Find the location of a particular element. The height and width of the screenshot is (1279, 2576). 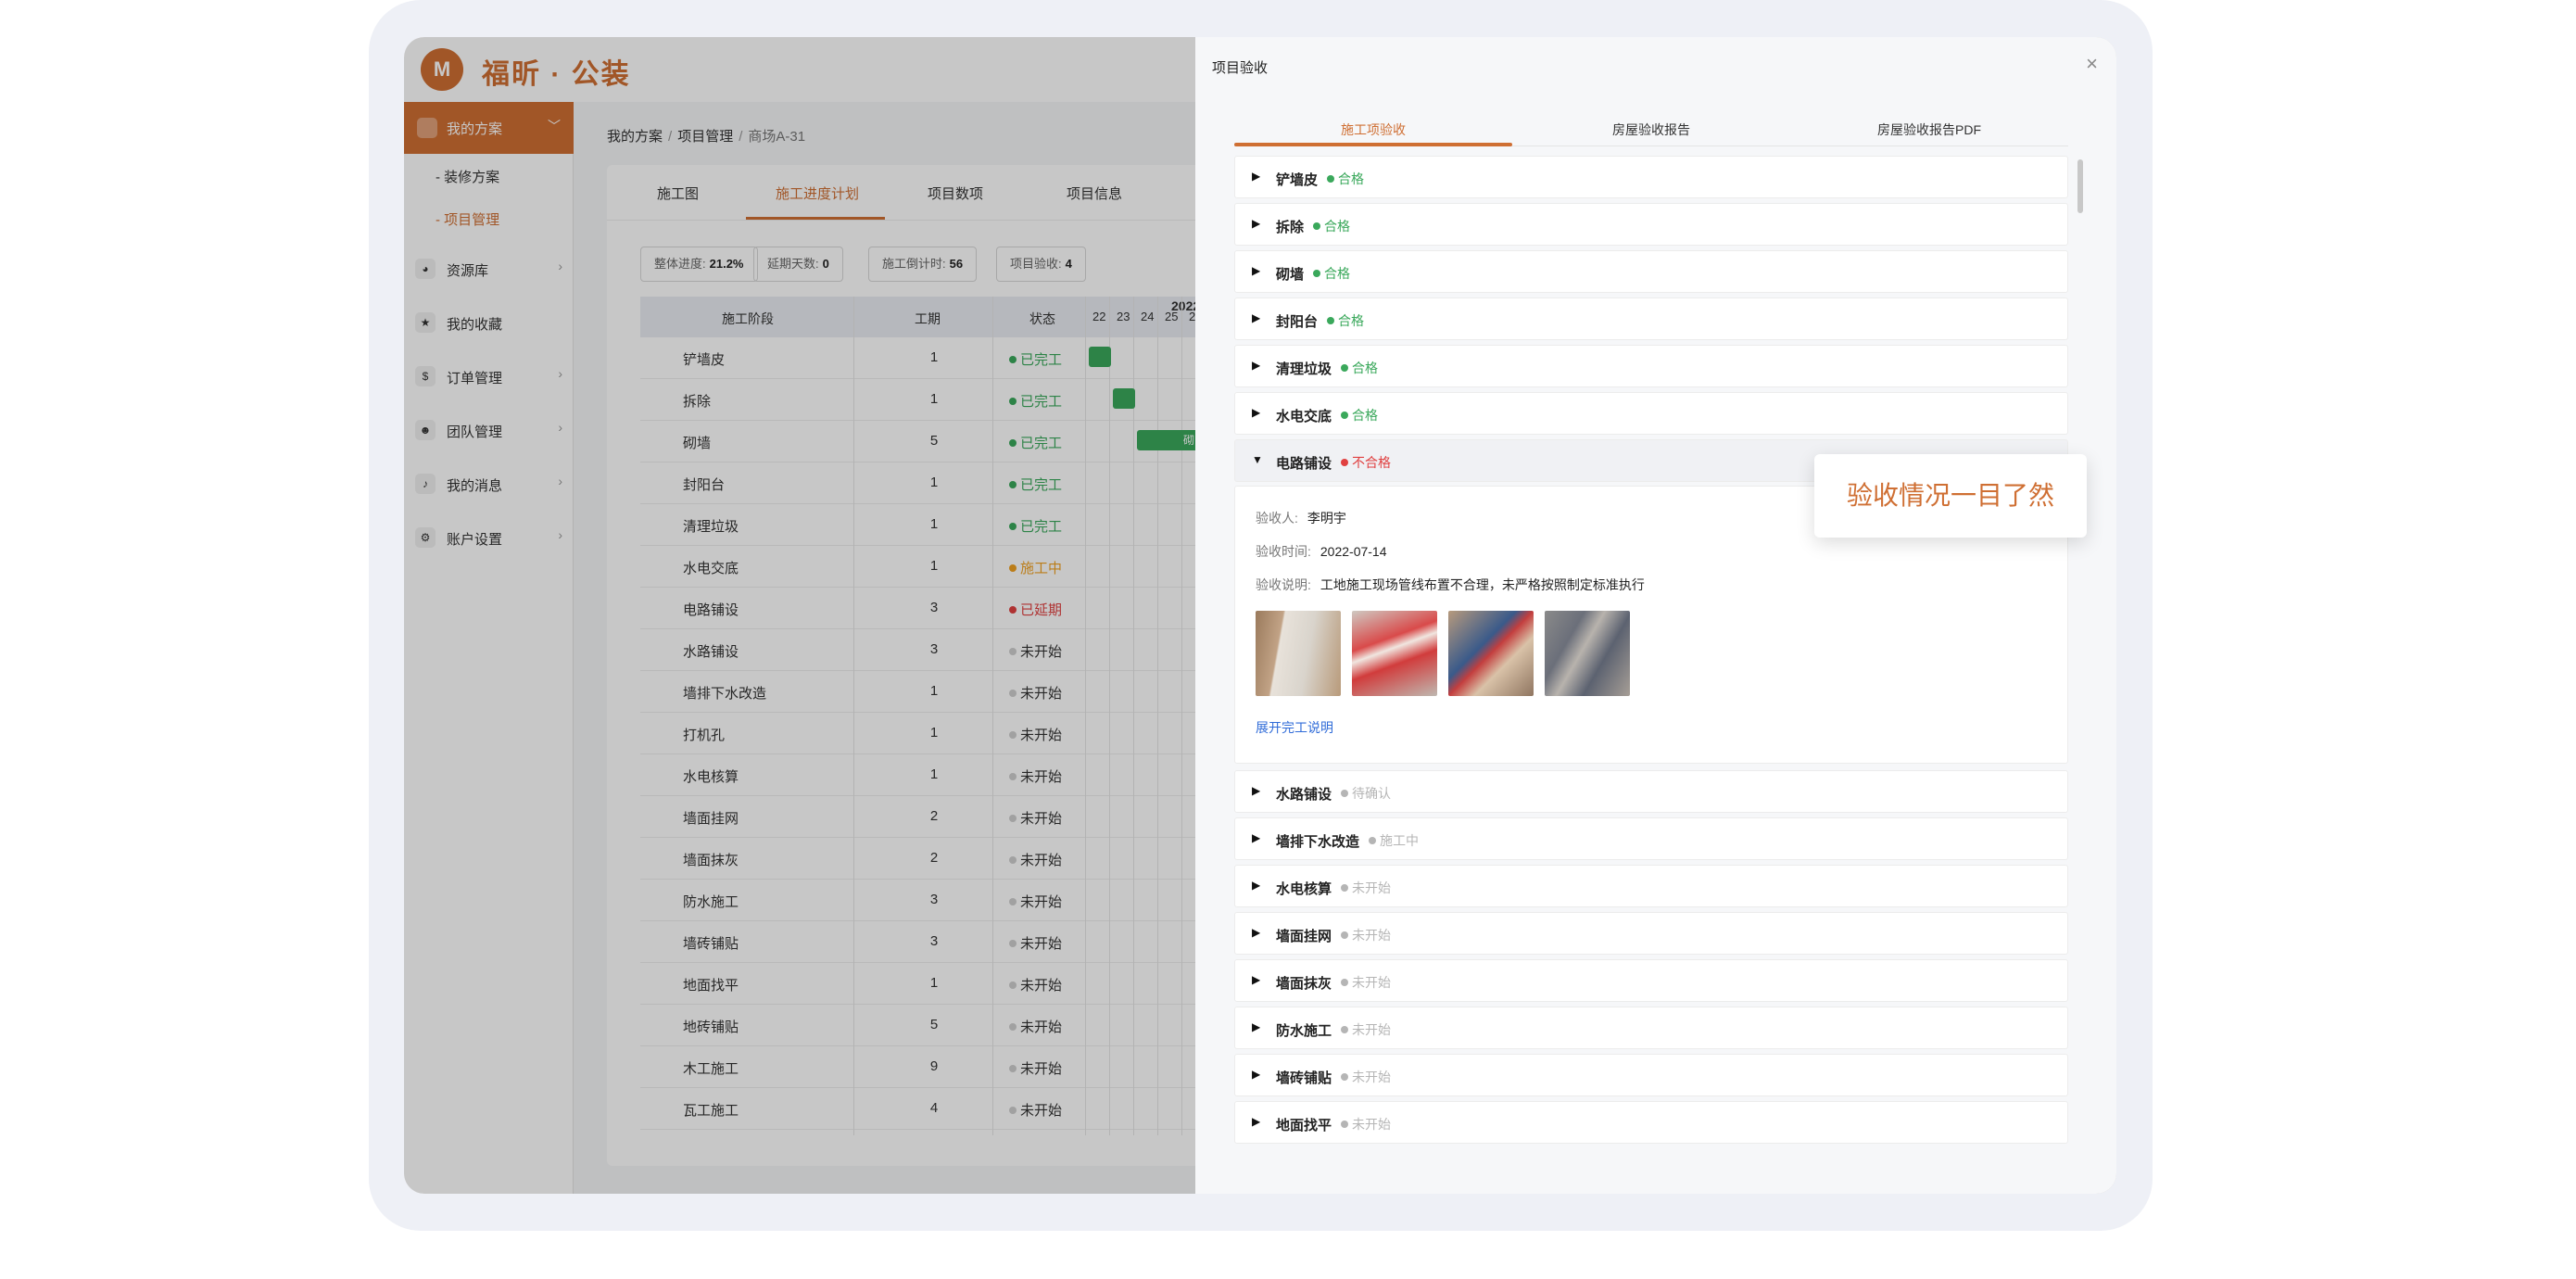

acceptance-item: ▶ 墙排下水改造 施工中 is located at coordinates (1651, 838).